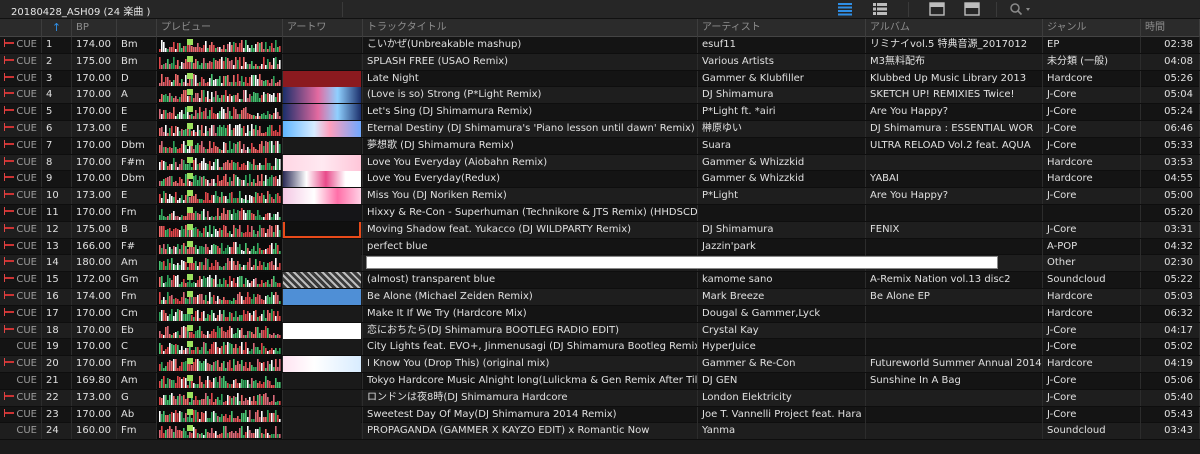  Describe the element at coordinates (782, 162) in the screenshot. I see `artist-cell: Gammer & Whizzkid` at that location.